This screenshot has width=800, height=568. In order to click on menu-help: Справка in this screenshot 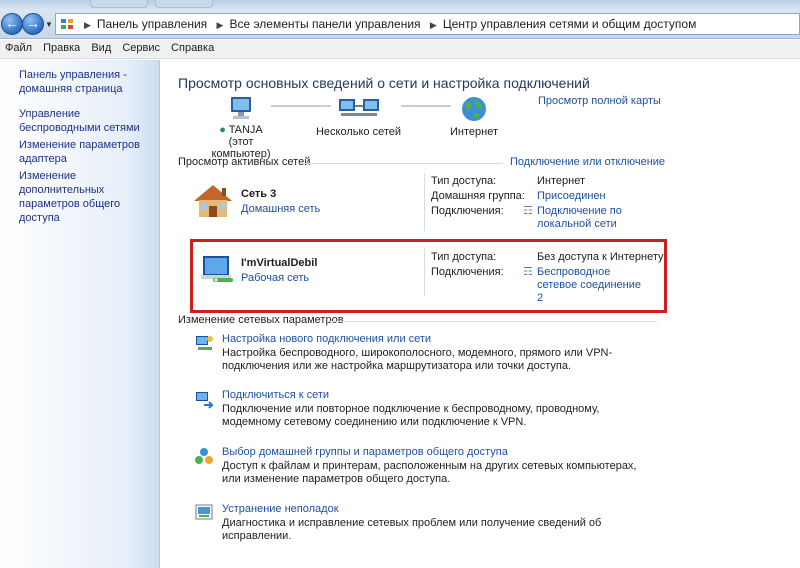, I will do `click(190, 47)`.